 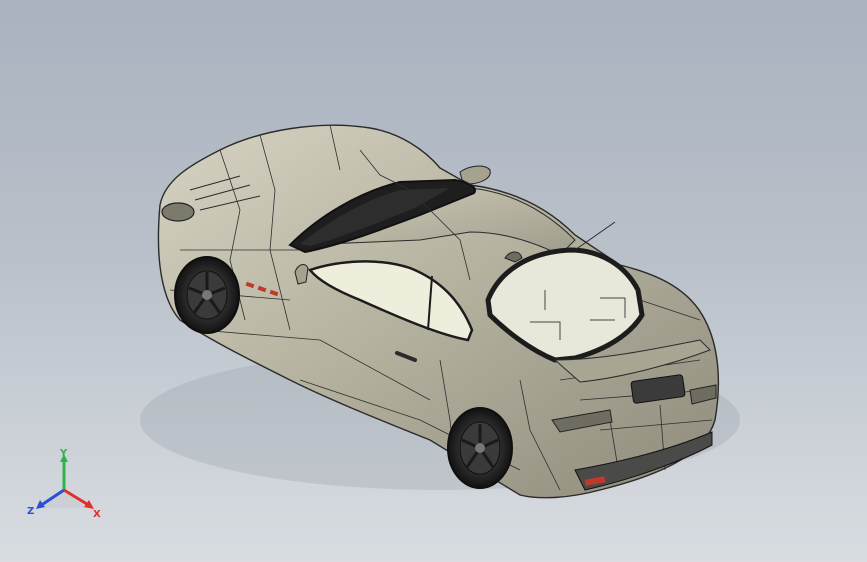 I want to click on left-mirror, so click(x=475, y=175).